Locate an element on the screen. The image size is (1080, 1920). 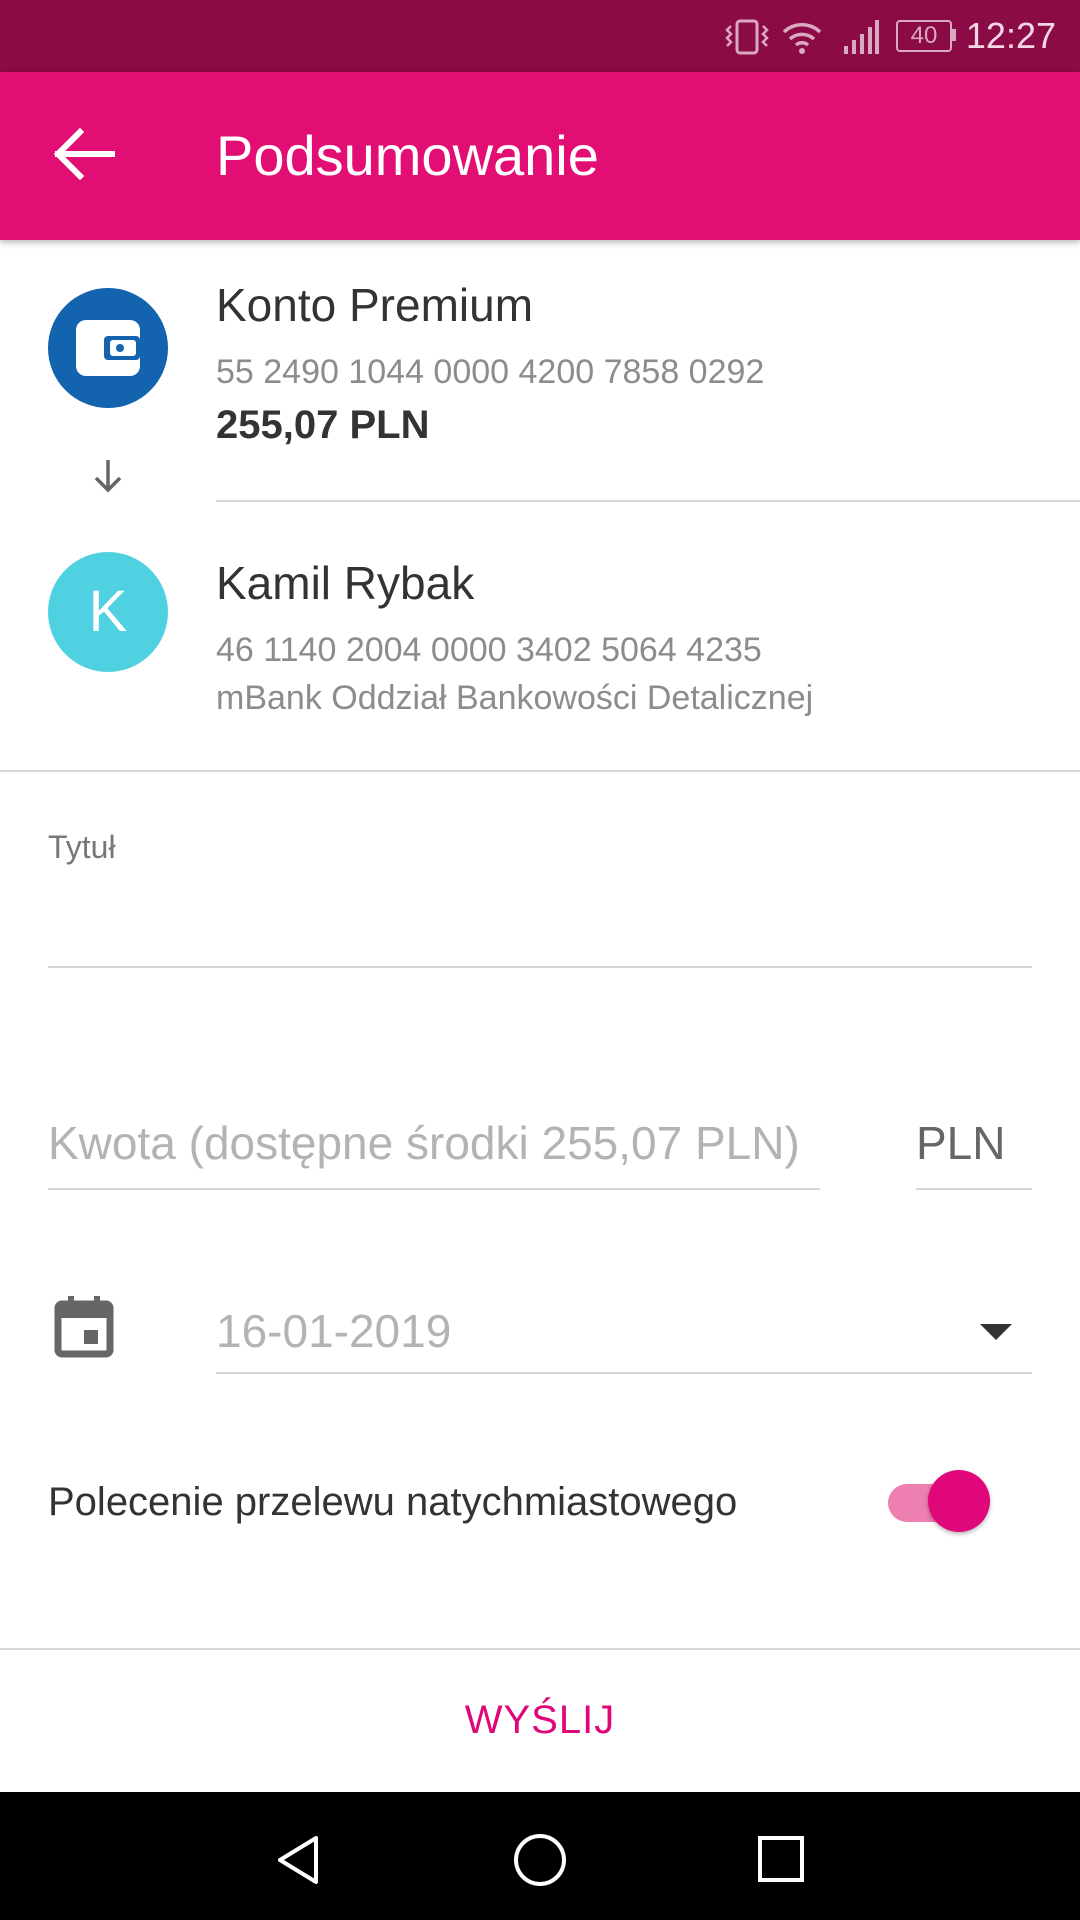
currency-select: PLN is located at coordinates (960, 1143).